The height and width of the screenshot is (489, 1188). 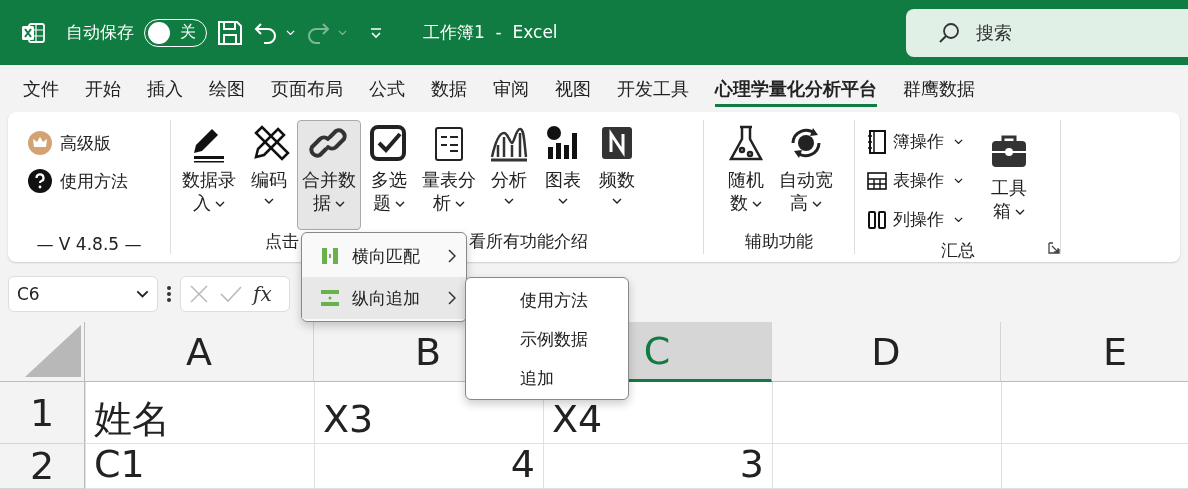 What do you see at coordinates (40, 181) in the screenshot?
I see `help-icon` at bounding box center [40, 181].